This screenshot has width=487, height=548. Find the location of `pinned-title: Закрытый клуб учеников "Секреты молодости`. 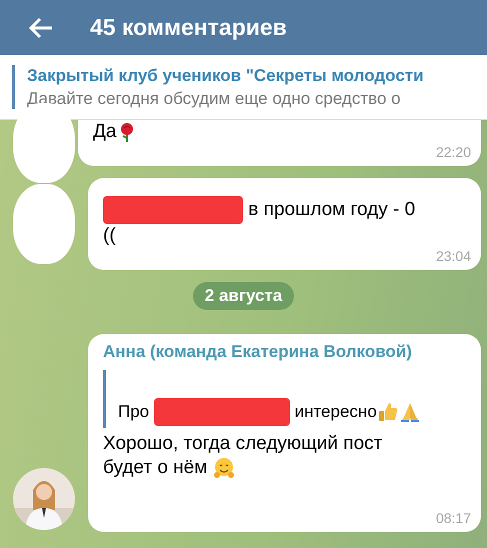

pinned-title: Закрытый клуб учеников "Секреты молодости is located at coordinates (225, 76).